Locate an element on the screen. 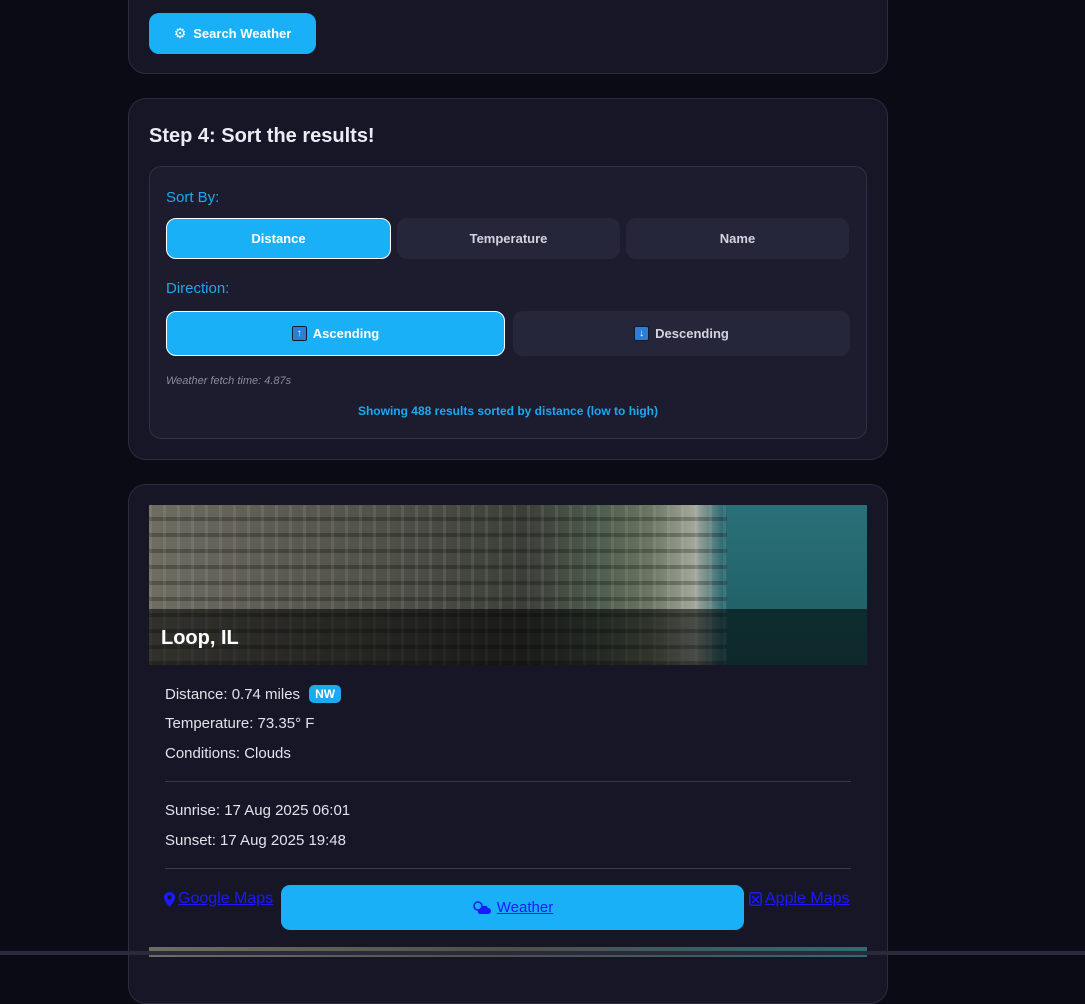 The image size is (1085, 1004). map-square-icon is located at coordinates (755, 899).